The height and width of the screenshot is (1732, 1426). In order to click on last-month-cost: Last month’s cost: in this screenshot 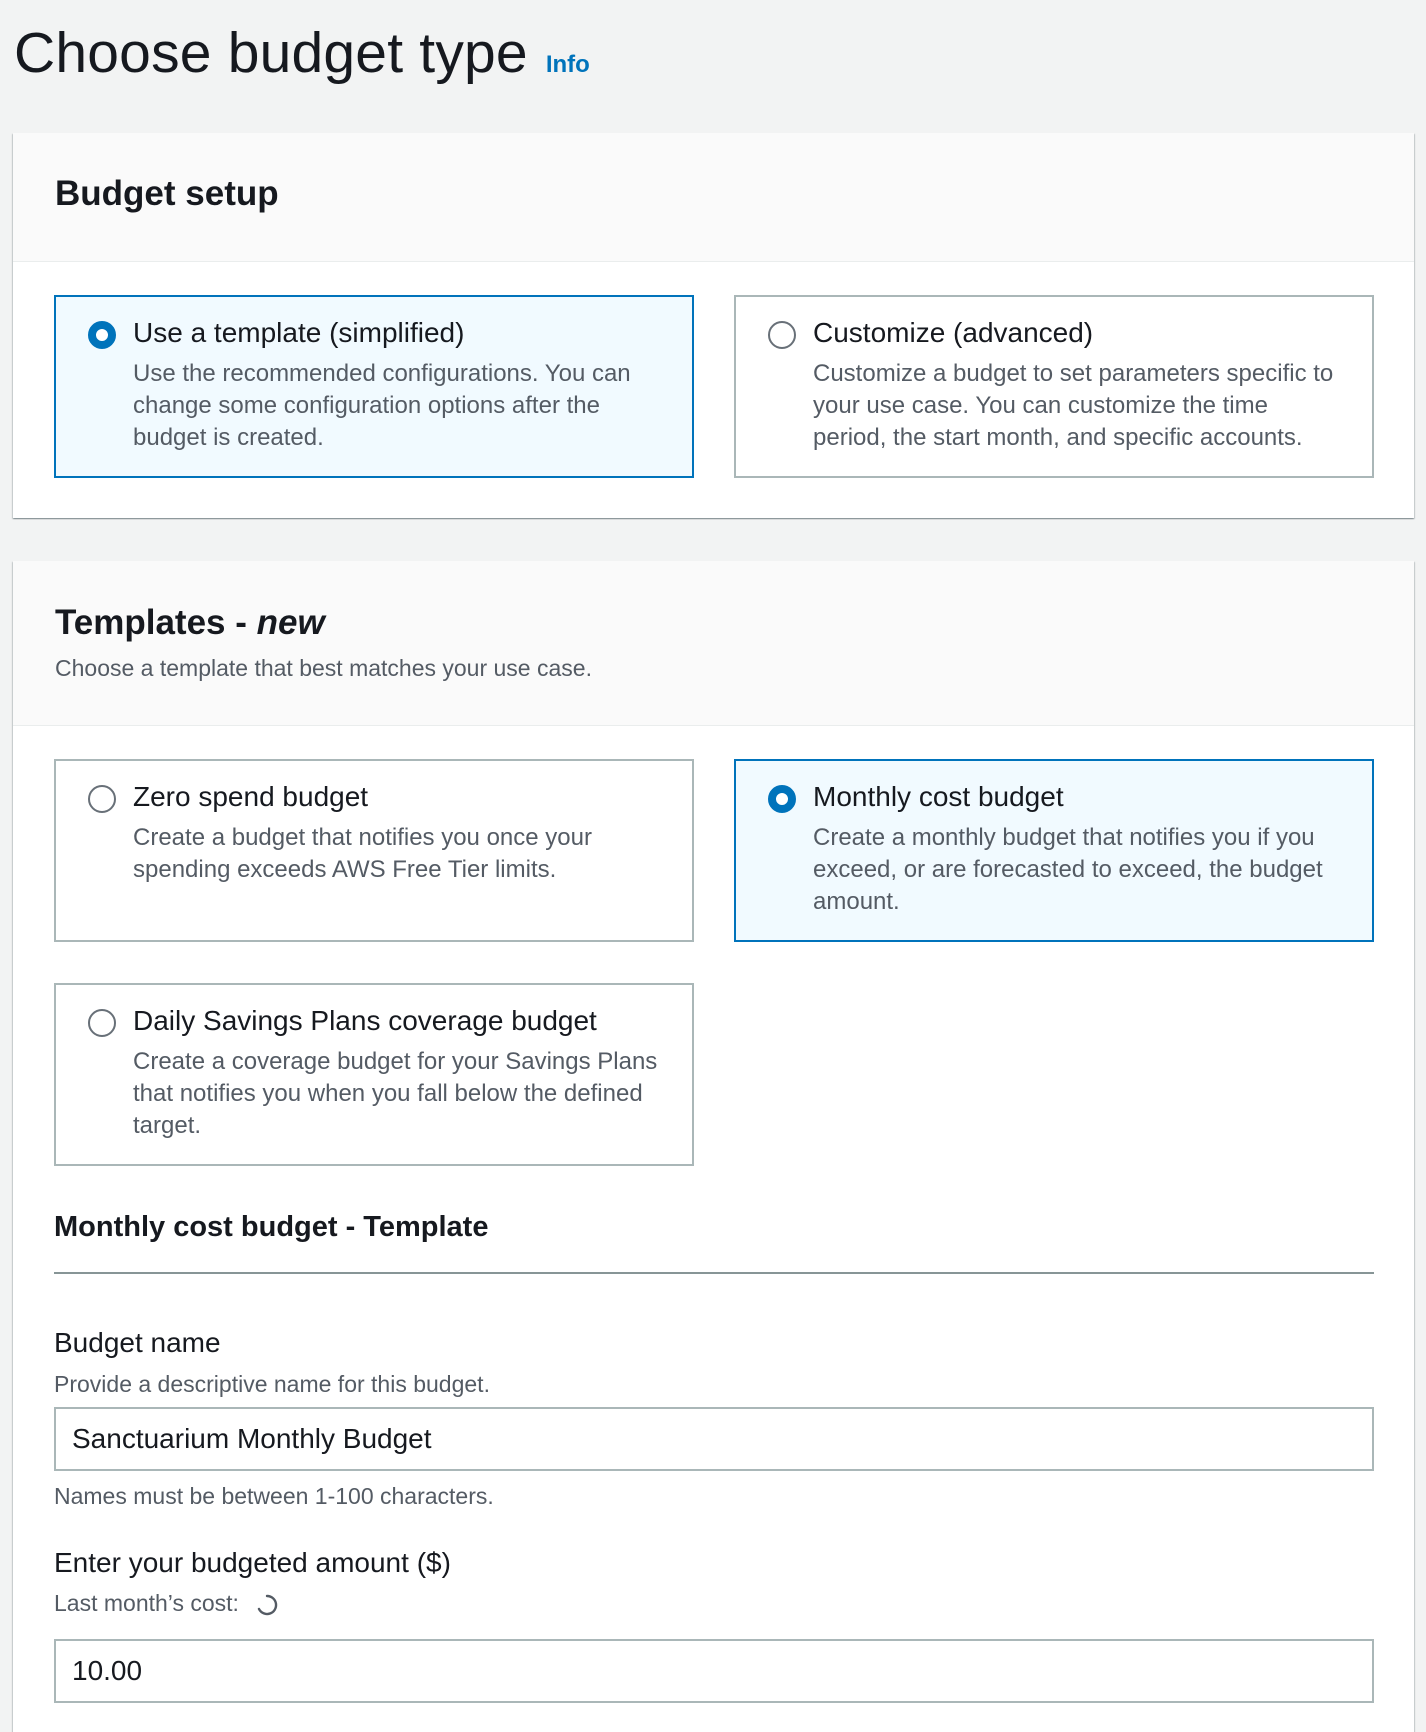, I will do `click(166, 1603)`.